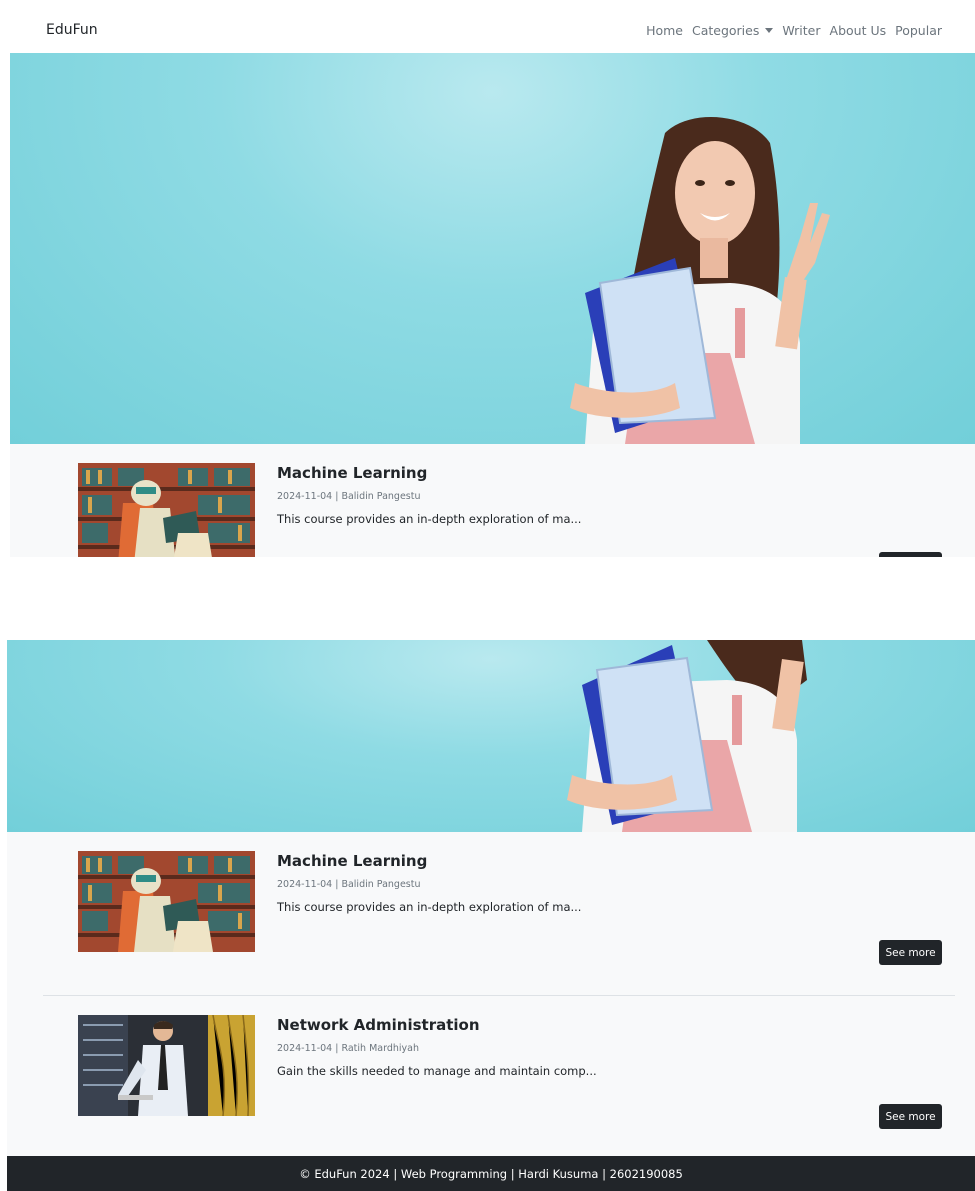 This screenshot has width=975, height=1191. What do you see at coordinates (378, 1025) in the screenshot?
I see `course-title: Network Administration` at bounding box center [378, 1025].